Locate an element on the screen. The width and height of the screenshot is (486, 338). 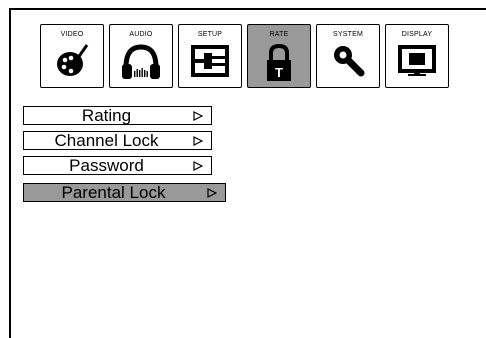
menu-item-label: Password is located at coordinates (106, 165).